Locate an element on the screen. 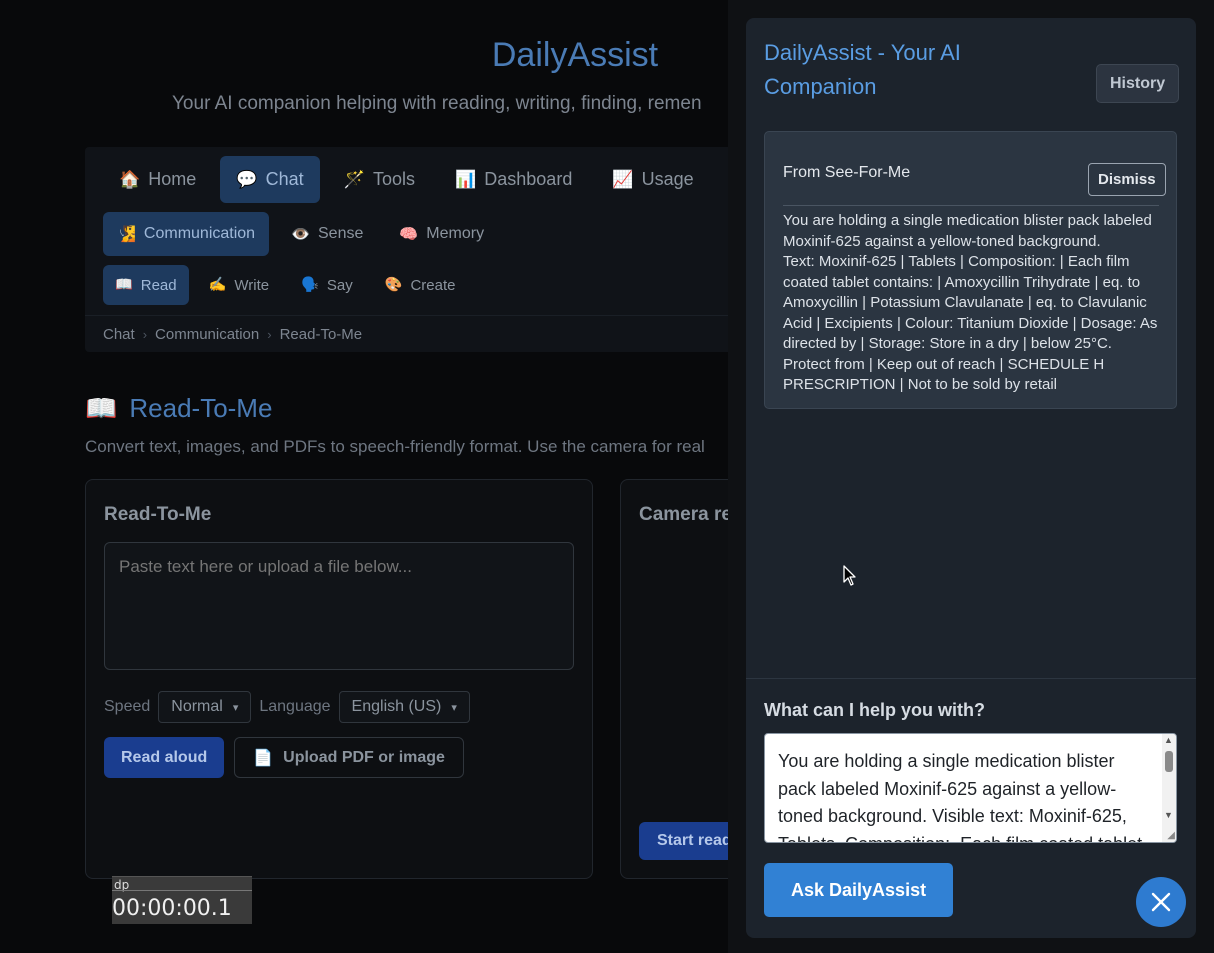 The image size is (1214, 953). speed-select: Normal ▾ is located at coordinates (205, 707).